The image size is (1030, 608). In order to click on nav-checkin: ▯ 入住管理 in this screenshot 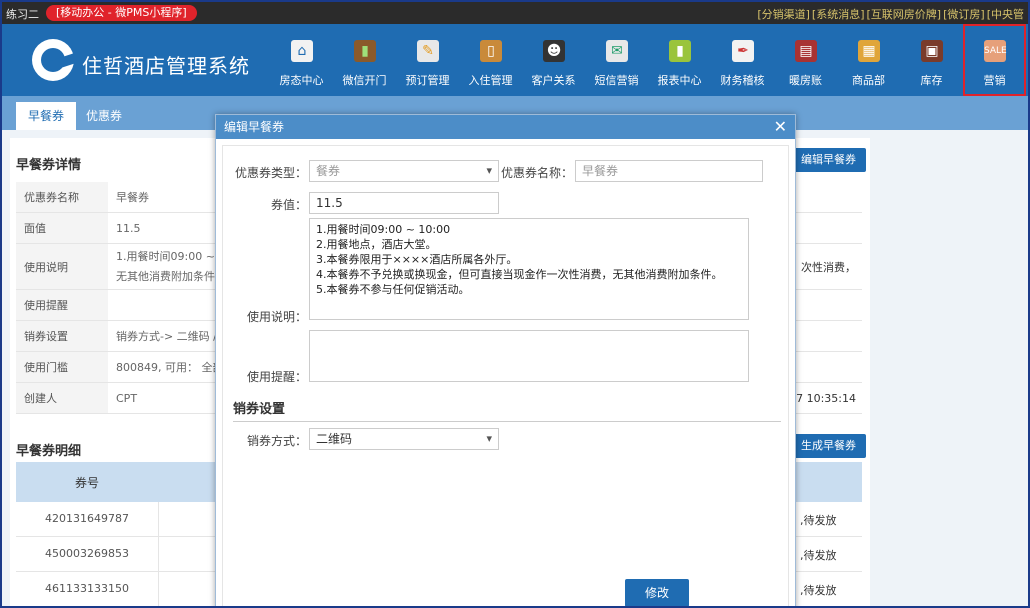, I will do `click(490, 60)`.